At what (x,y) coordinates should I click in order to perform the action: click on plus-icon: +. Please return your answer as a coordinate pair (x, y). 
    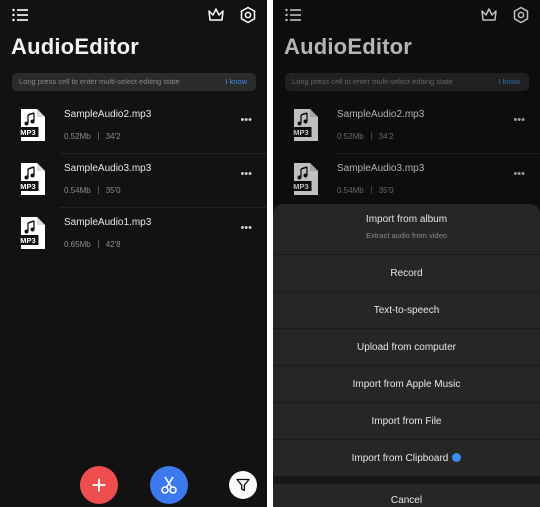
    Looking at the image, I should click on (99, 485).